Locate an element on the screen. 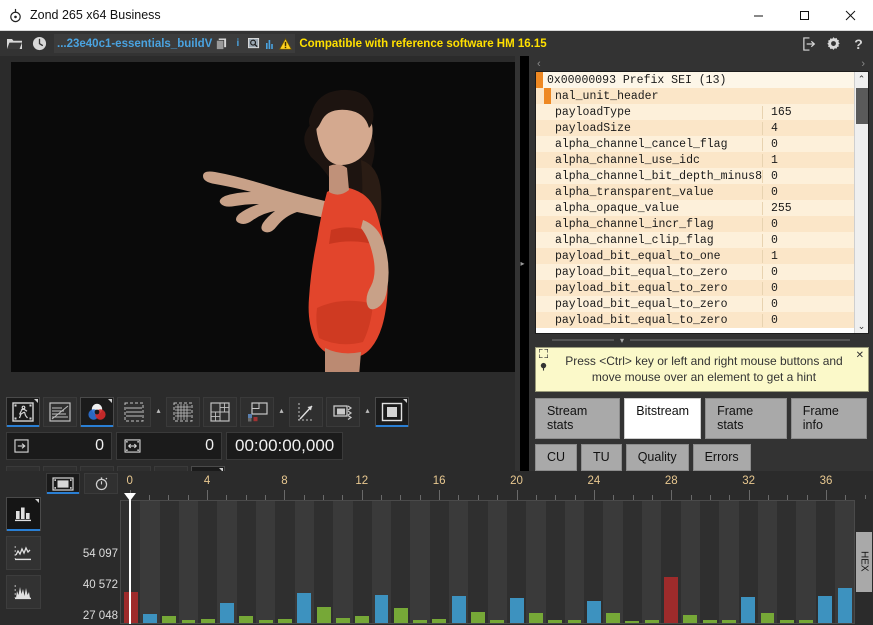 This screenshot has height=625, width=873. frames-view-button is located at coordinates (63, 483).